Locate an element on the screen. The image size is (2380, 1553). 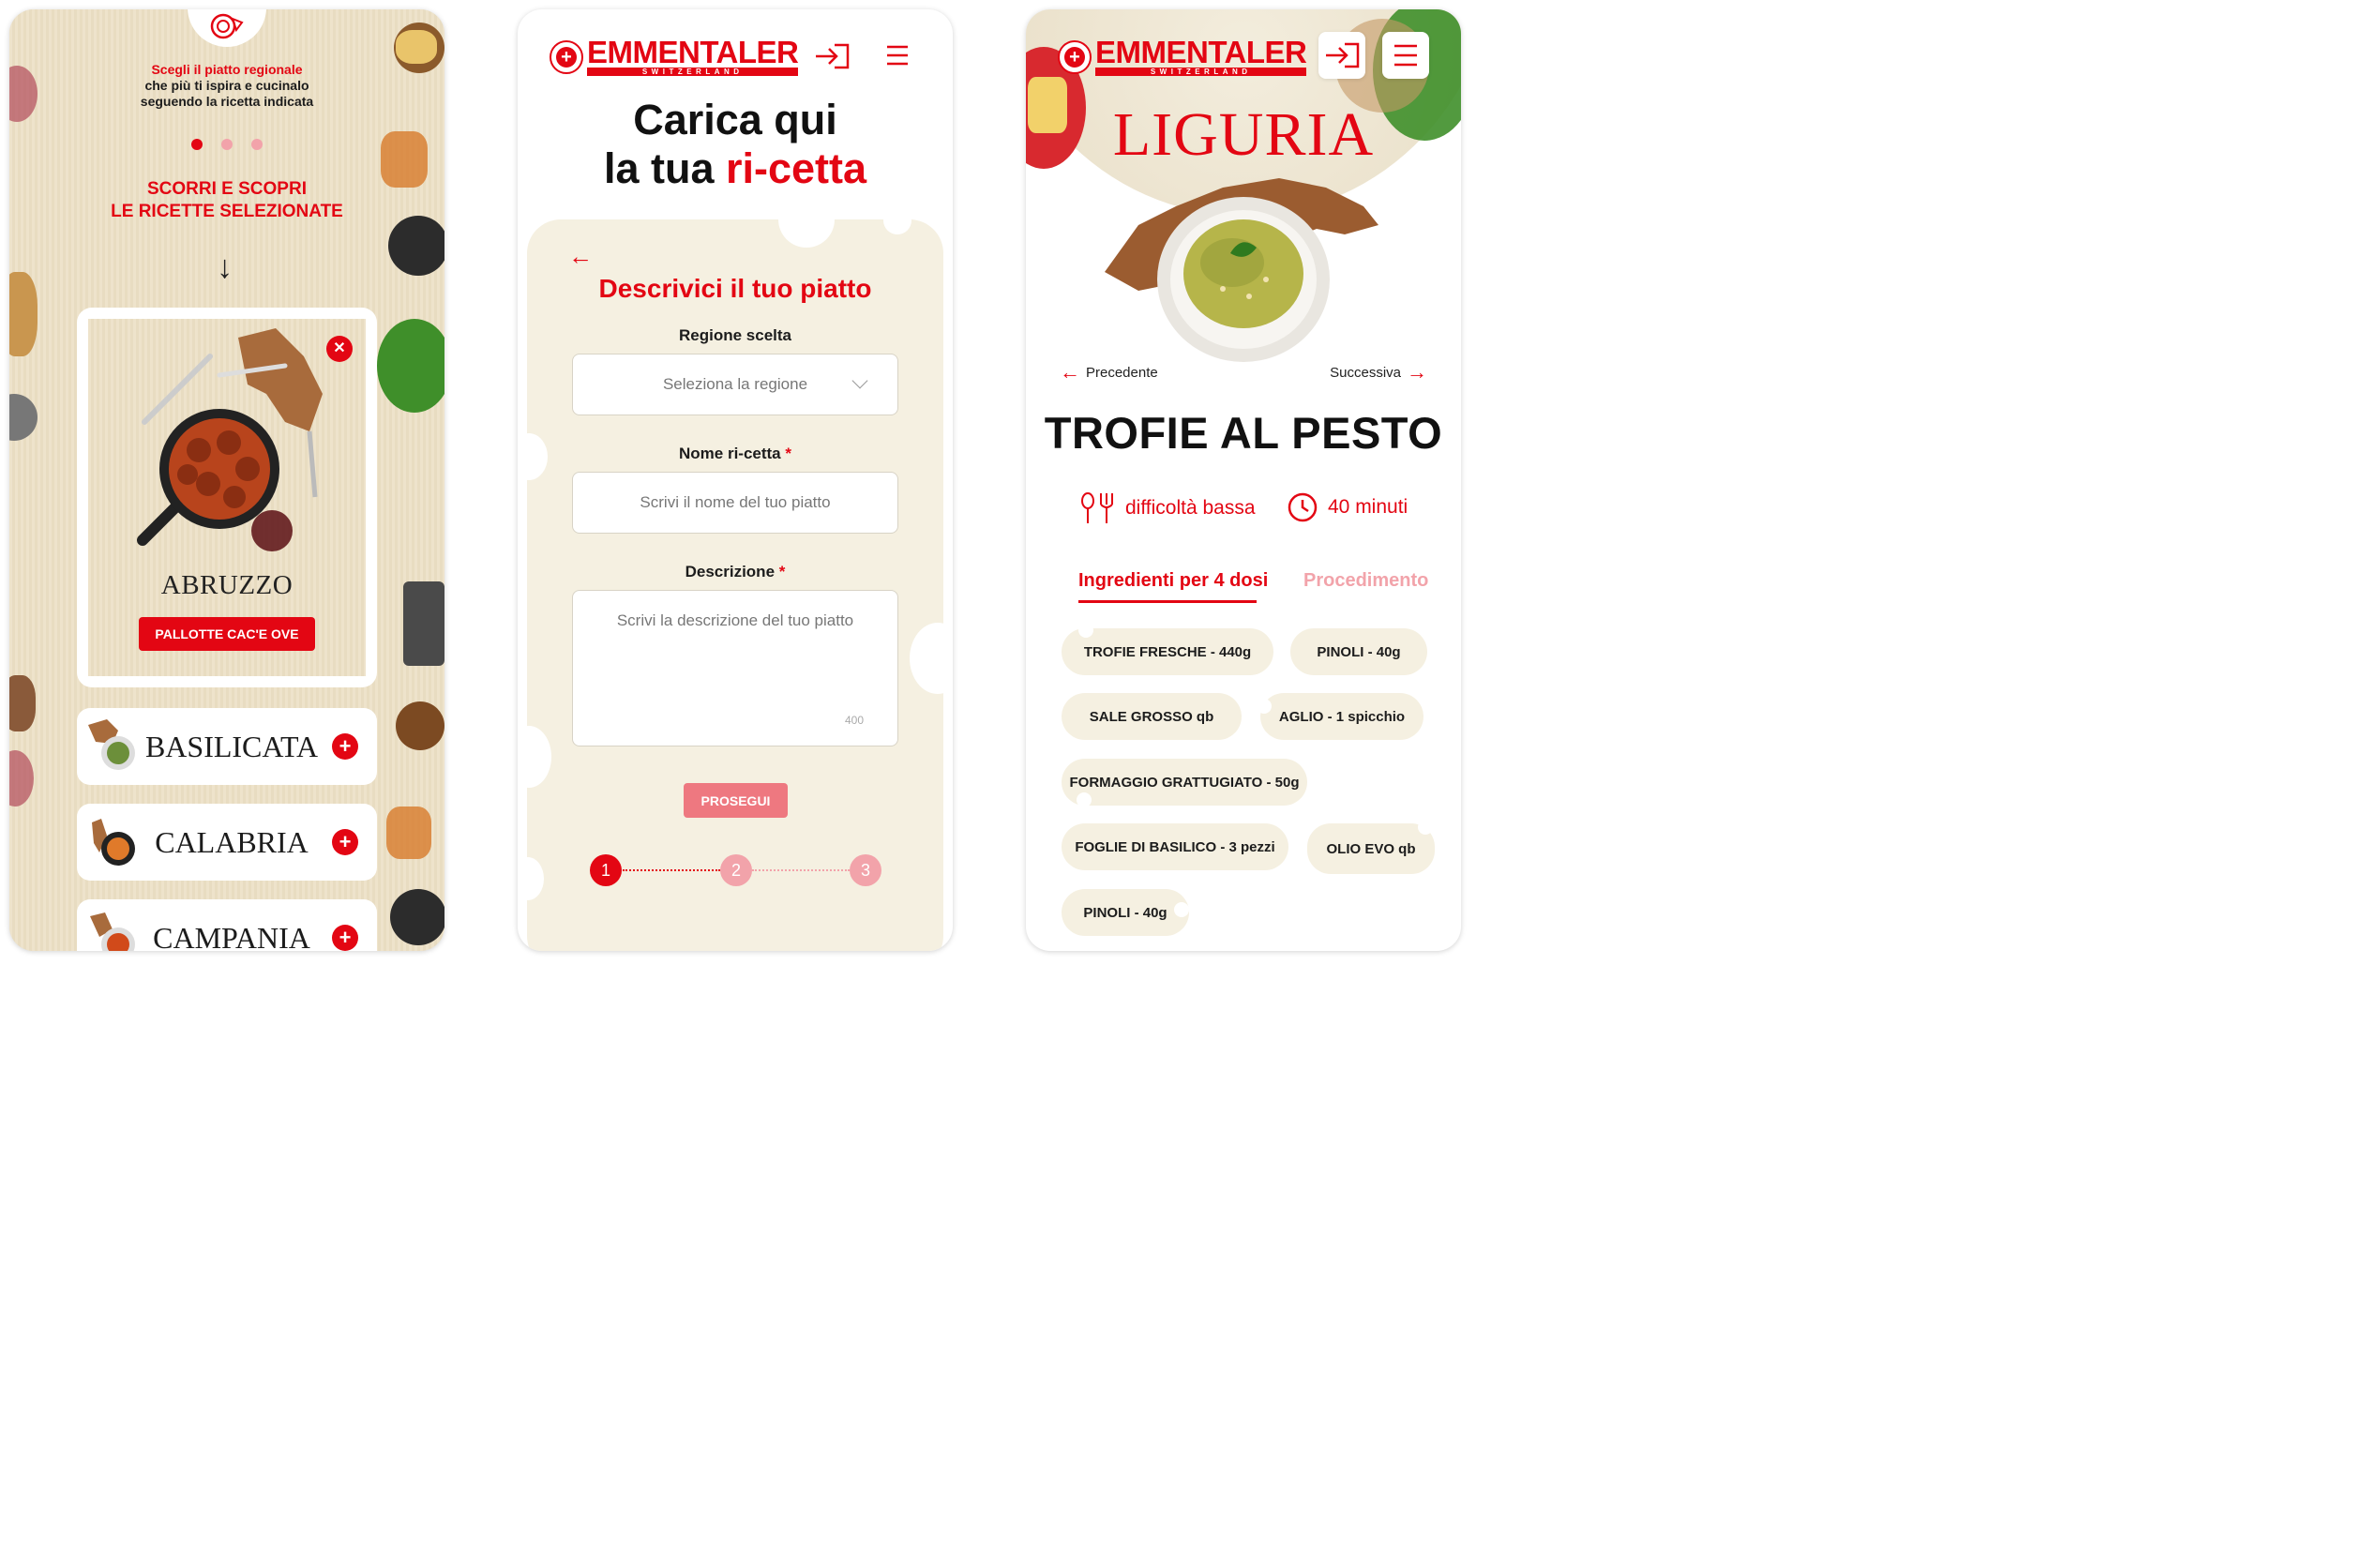
recipe-title: TROFIE AL PESTO is located at coordinates (1243, 433).